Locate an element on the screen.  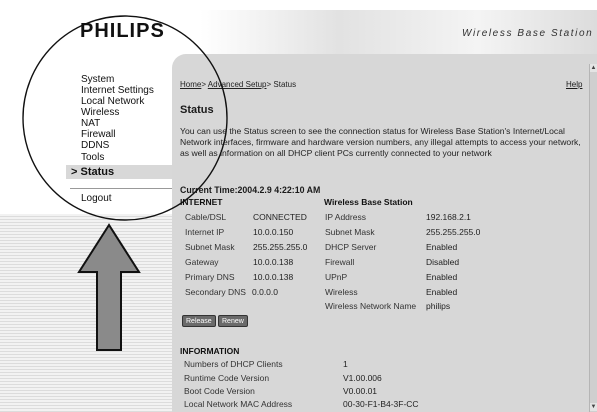
nav-item-logout: Logout is located at coordinates (96, 198).